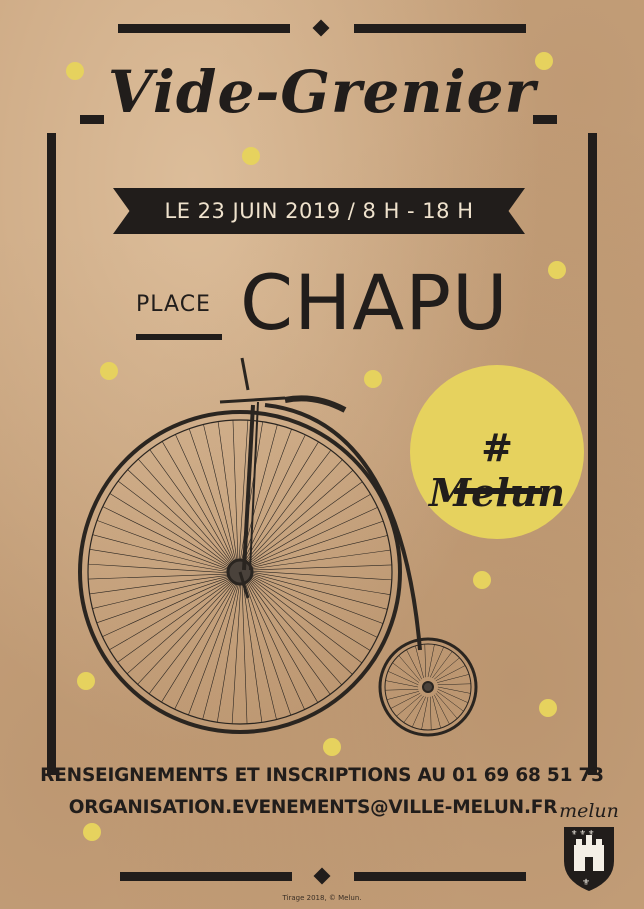 The height and width of the screenshot is (909, 644). Describe the element at coordinates (440, 28) in the screenshot. I see `top-bar-right` at that location.